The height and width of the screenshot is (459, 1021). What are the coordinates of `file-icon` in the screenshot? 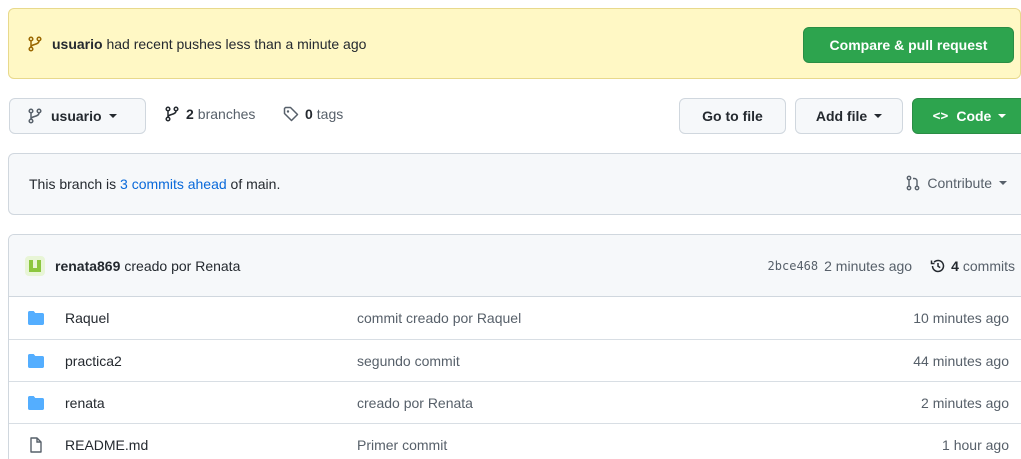 It's located at (36, 444).